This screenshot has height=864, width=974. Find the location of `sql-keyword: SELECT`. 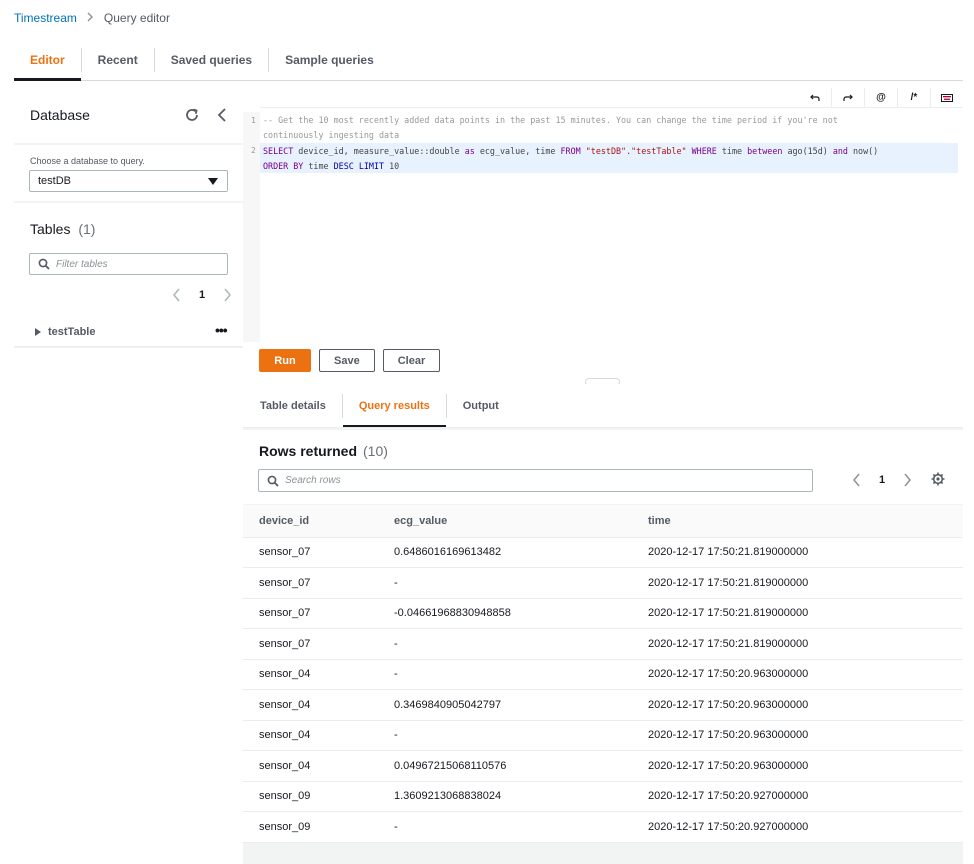

sql-keyword: SELECT is located at coordinates (278, 151).